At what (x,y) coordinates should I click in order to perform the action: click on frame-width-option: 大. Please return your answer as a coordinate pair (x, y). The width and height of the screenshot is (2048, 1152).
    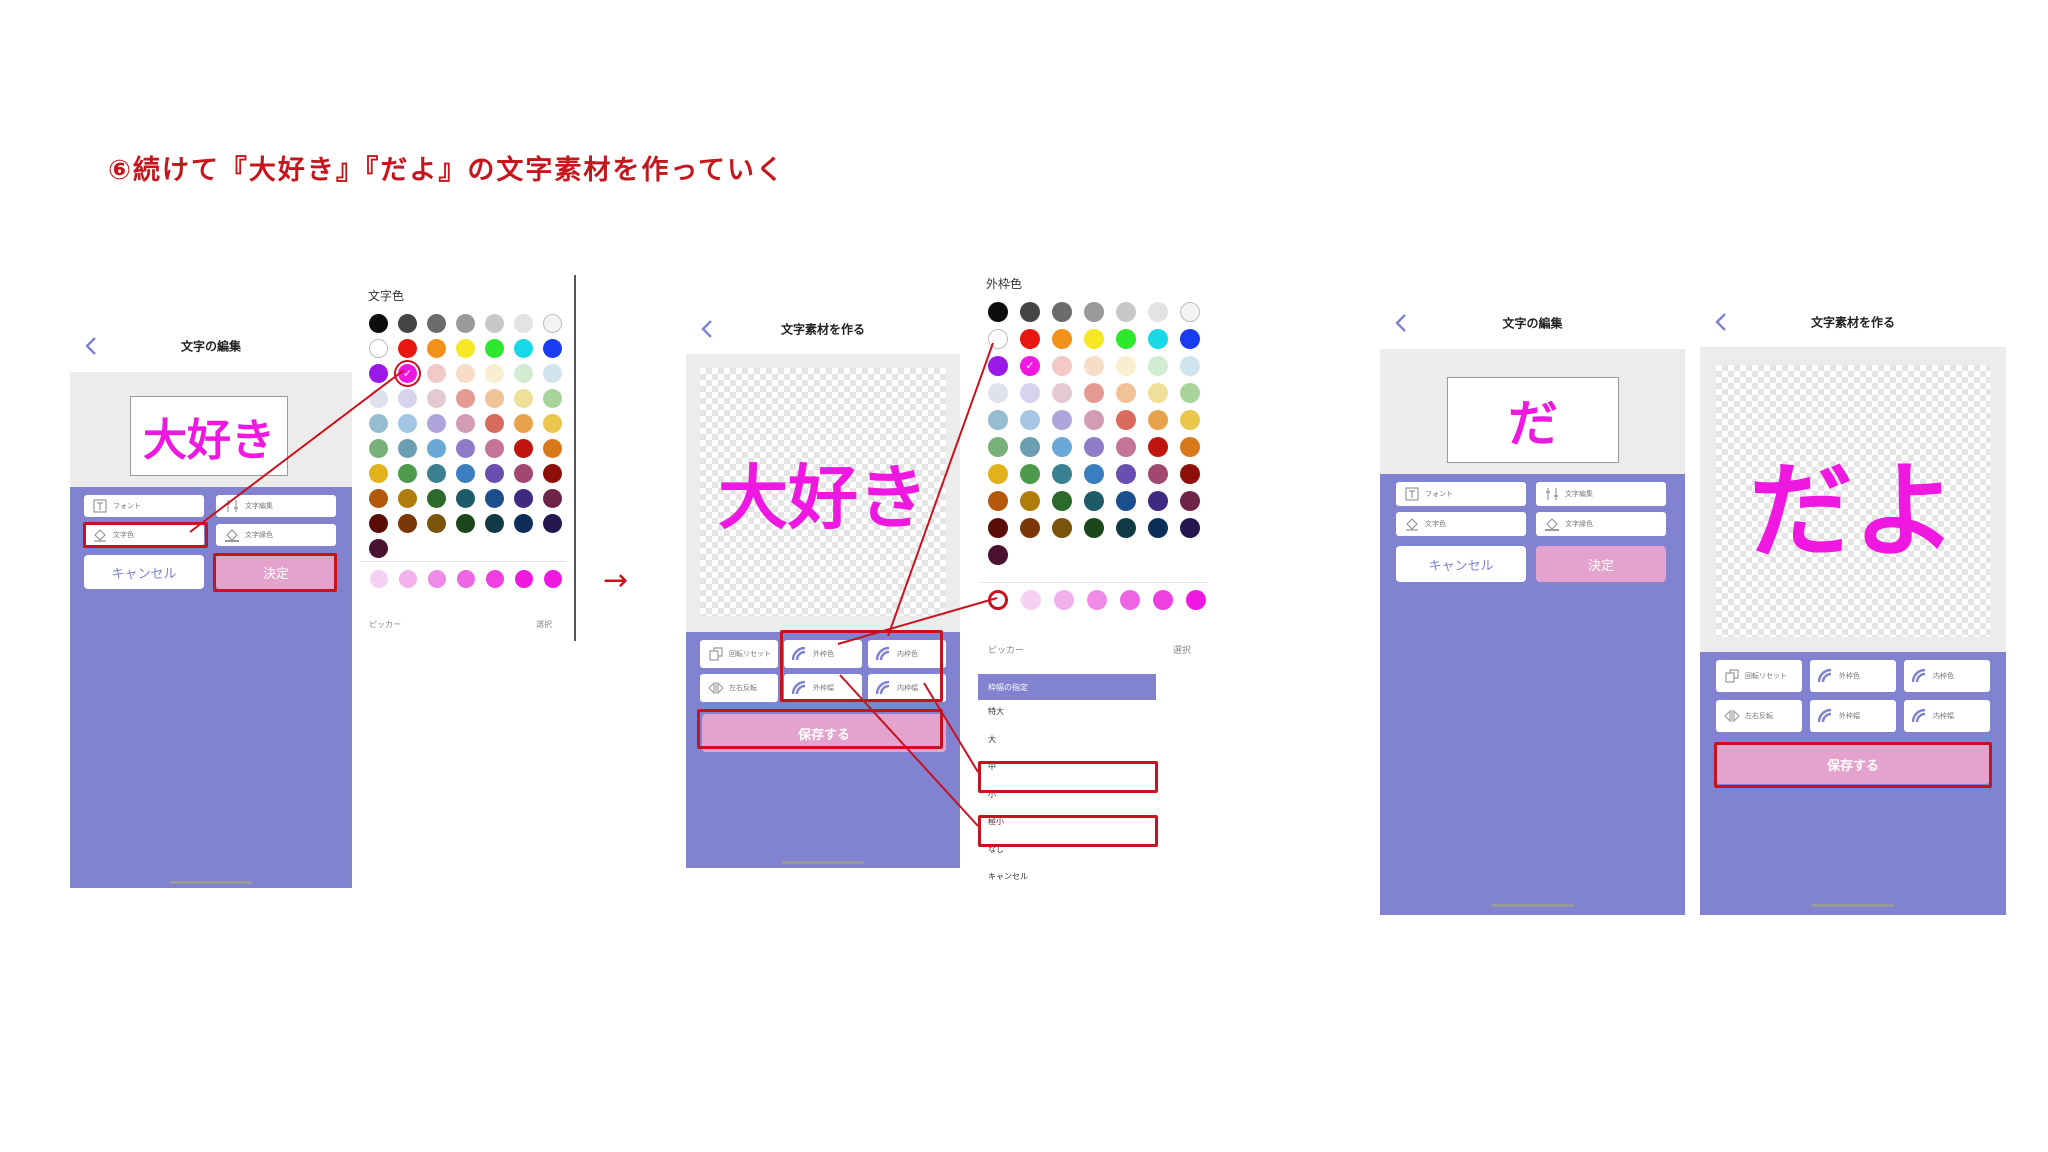
    Looking at the image, I should click on (992, 739).